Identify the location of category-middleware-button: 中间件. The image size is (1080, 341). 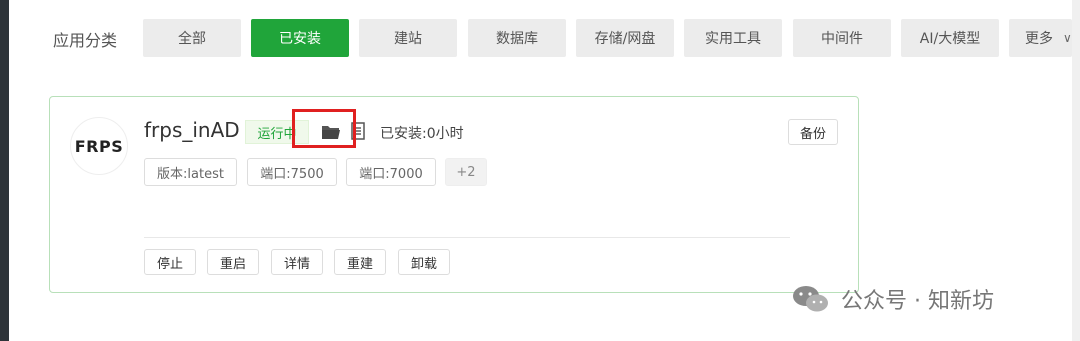
(842, 38).